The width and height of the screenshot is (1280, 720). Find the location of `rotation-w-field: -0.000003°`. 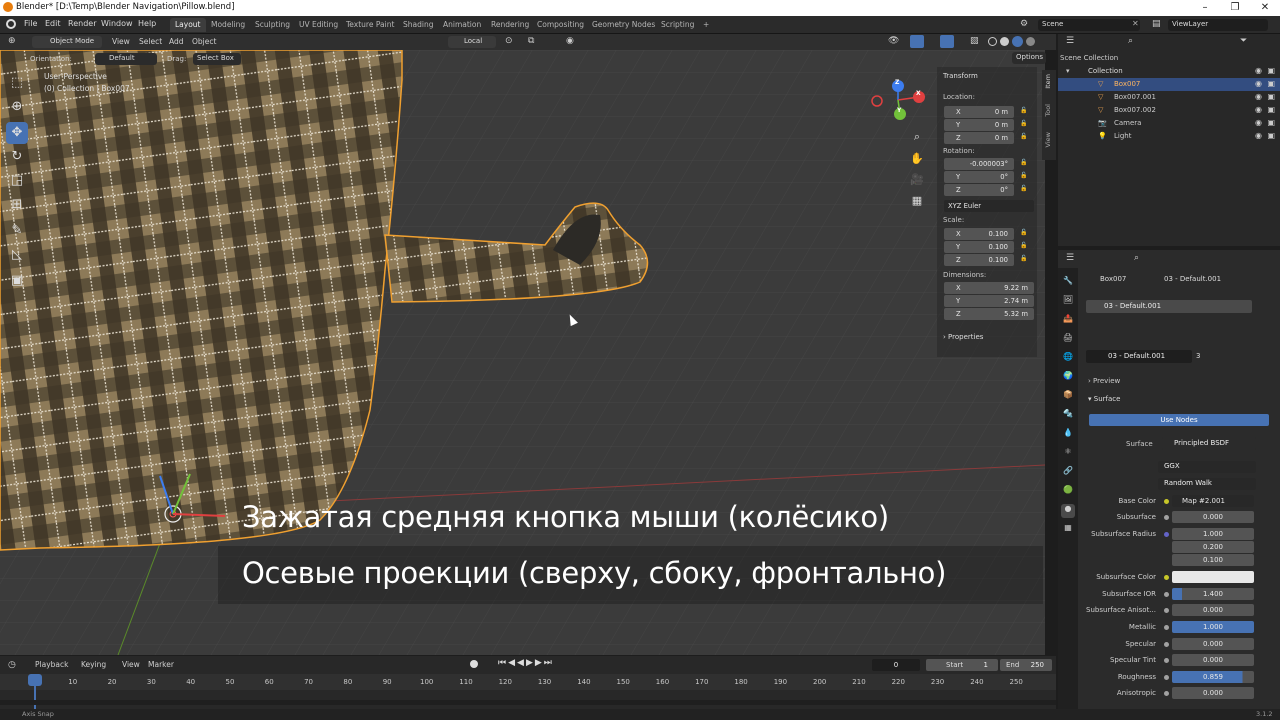

rotation-w-field: -0.000003° is located at coordinates (979, 164).